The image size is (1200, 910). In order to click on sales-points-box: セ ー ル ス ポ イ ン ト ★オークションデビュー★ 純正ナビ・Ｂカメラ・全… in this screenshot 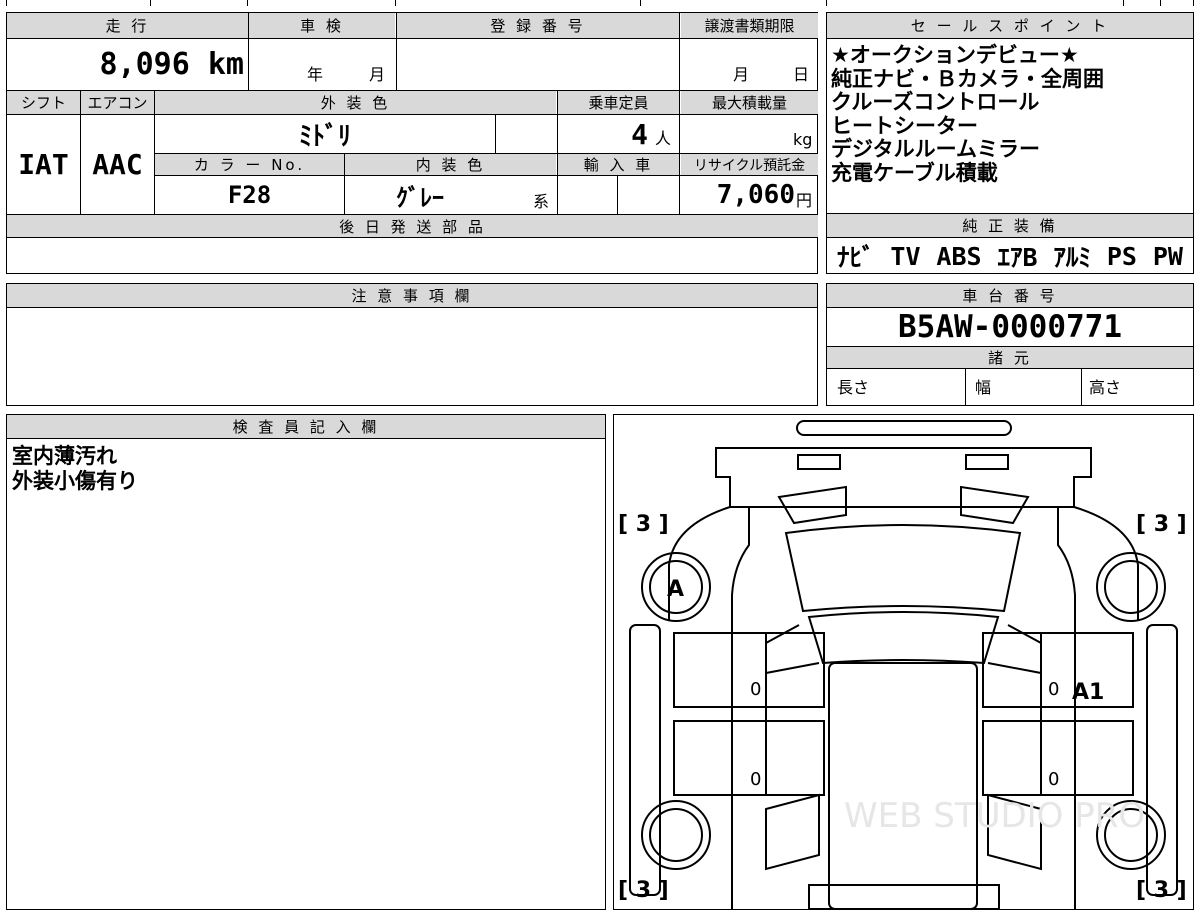, I will do `click(1010, 143)`.